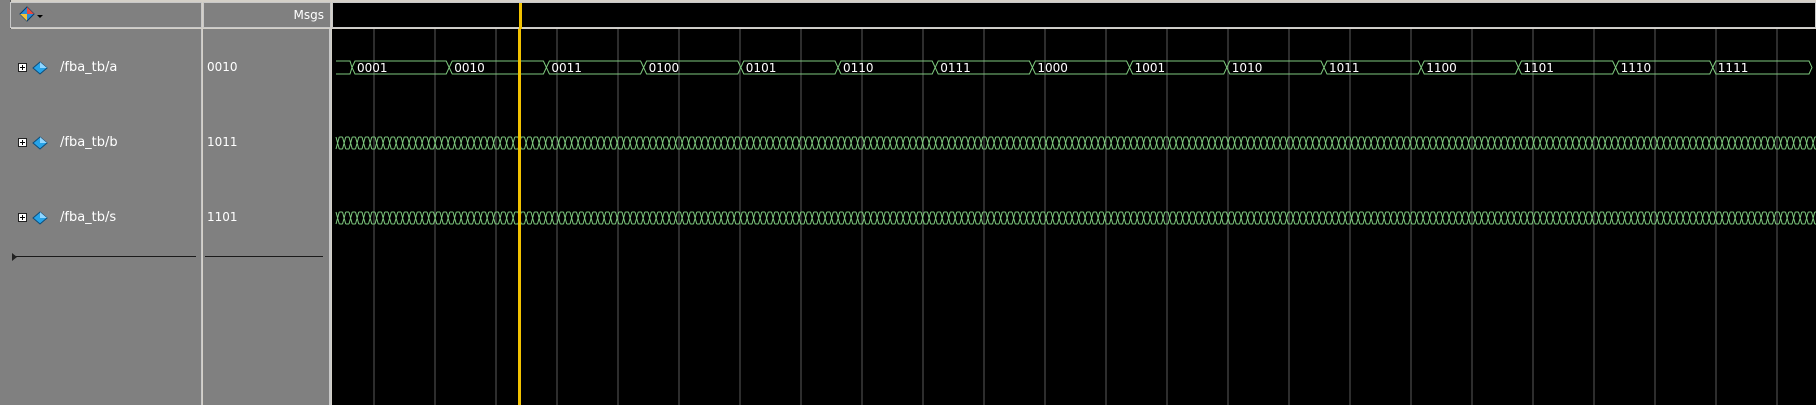  Describe the element at coordinates (1733, 68) in the screenshot. I see `bus-a-value-label: 1111` at that location.